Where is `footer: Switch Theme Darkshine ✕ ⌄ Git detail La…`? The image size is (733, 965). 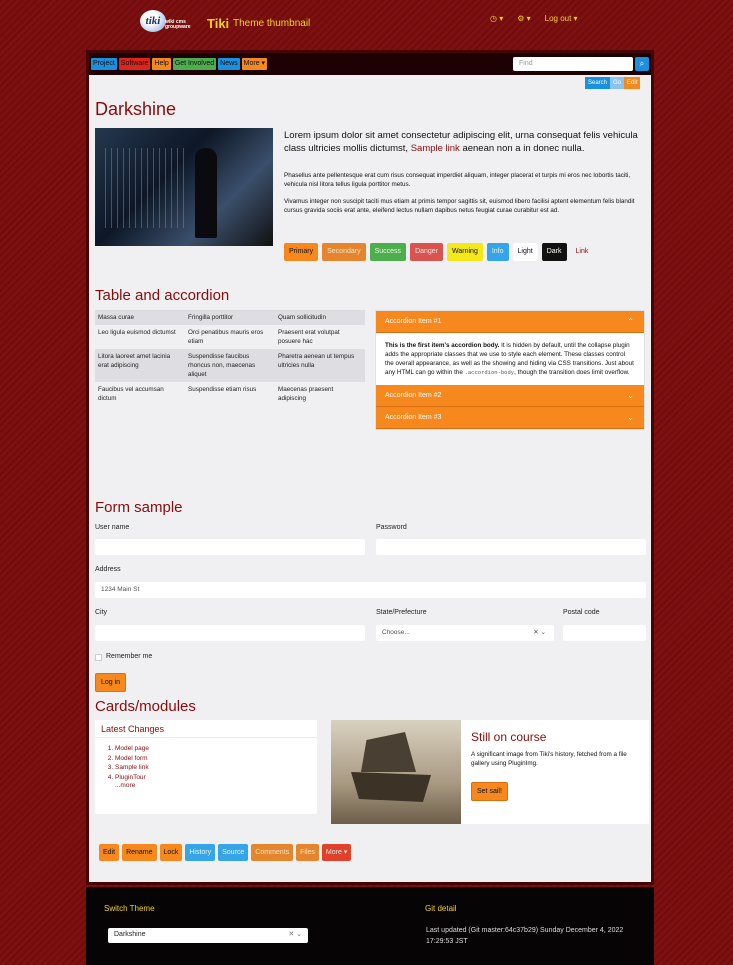
footer: Switch Theme Darkshine ✕ ⌄ Git detail La… is located at coordinates (370, 926).